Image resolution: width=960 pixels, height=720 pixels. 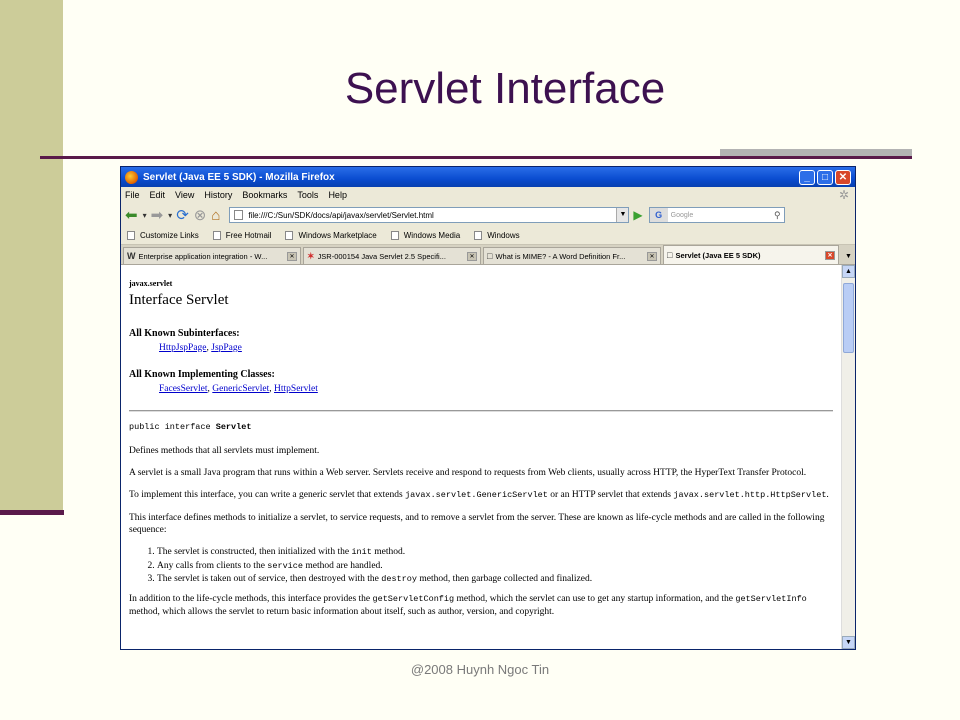 What do you see at coordinates (285, 565) in the screenshot?
I see `code-service: service` at bounding box center [285, 565].